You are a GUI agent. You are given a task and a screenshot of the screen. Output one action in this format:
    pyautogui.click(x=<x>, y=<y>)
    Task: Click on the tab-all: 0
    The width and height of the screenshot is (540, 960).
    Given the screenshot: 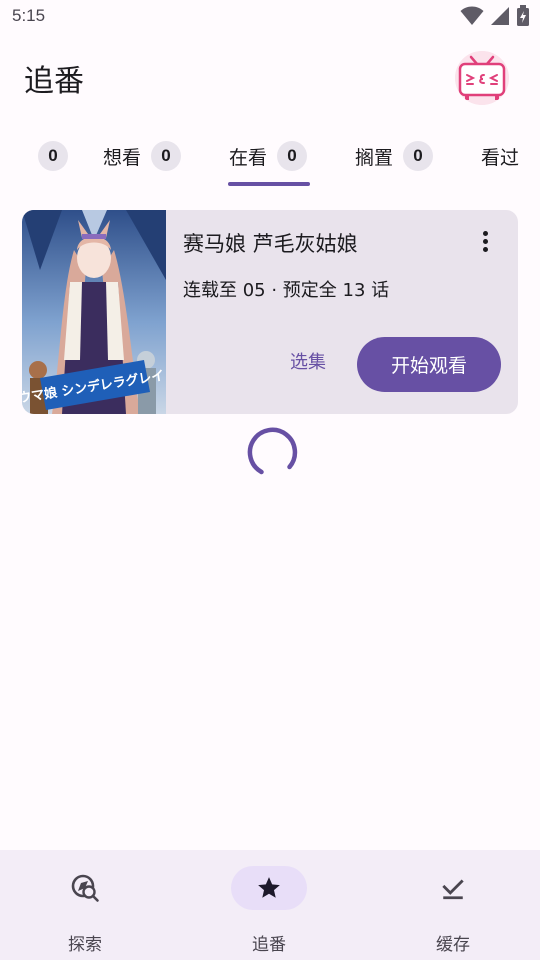 What is the action you would take?
    pyautogui.click(x=48, y=156)
    